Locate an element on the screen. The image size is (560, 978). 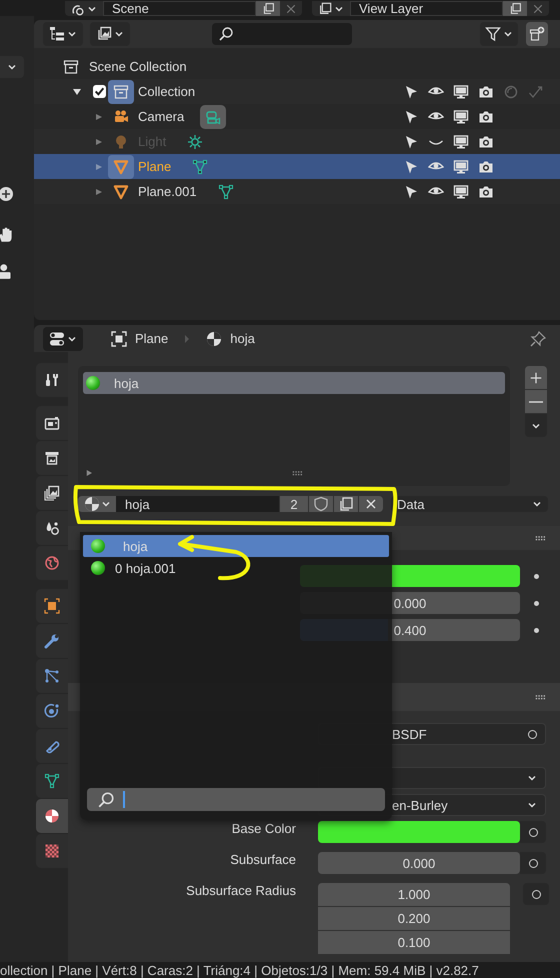
object-name: Camera is located at coordinates (161, 116).